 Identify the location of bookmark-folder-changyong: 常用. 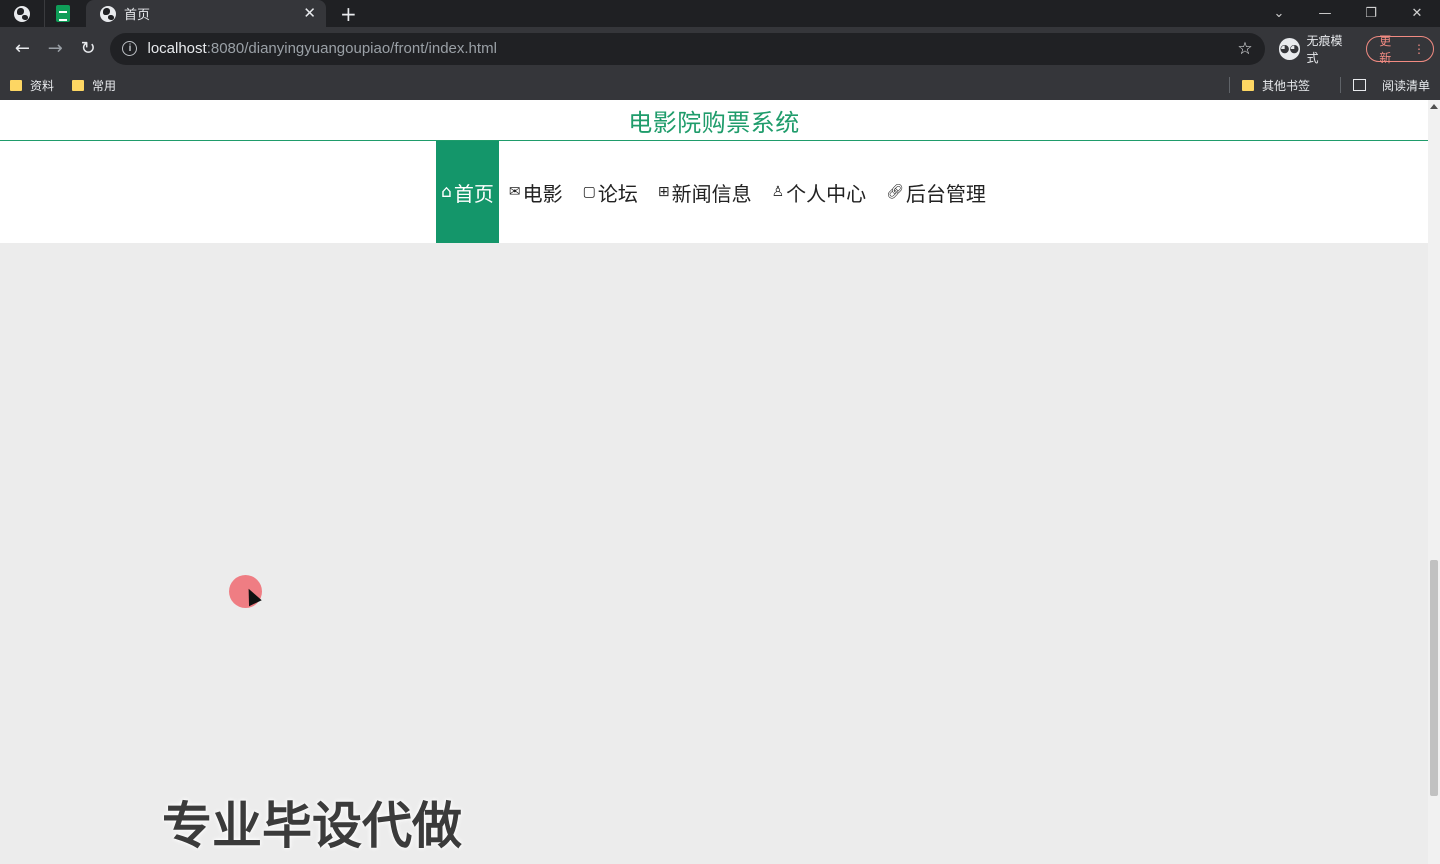
(94, 85).